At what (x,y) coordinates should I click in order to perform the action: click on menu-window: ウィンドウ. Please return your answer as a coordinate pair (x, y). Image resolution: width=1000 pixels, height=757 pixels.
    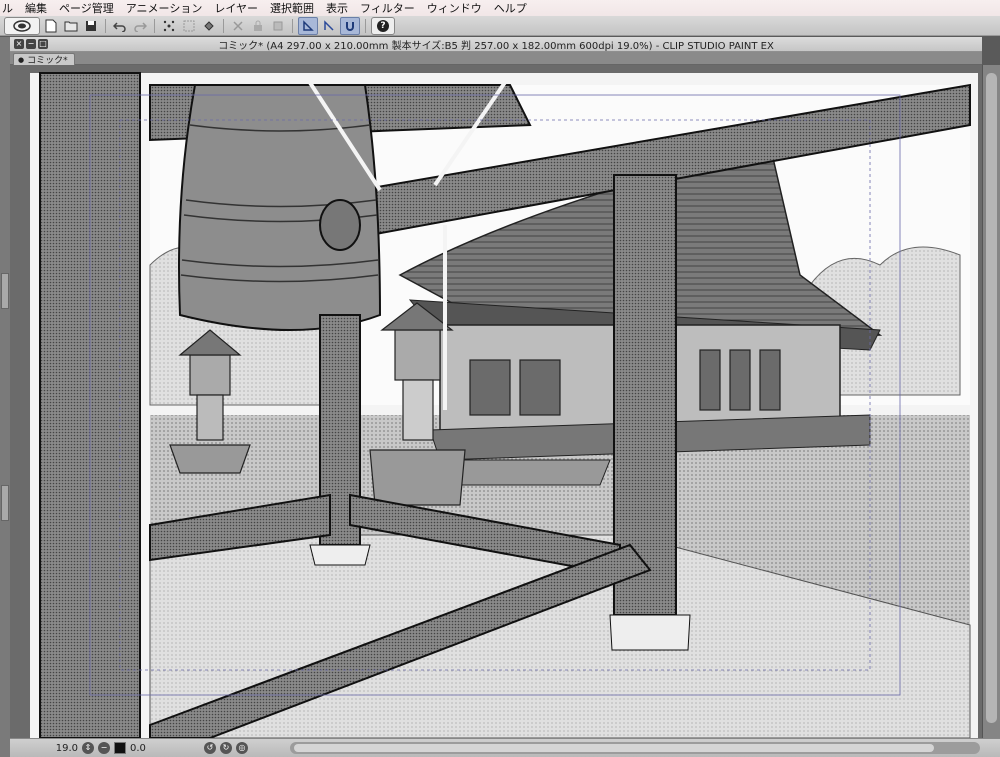
    Looking at the image, I should click on (454, 8).